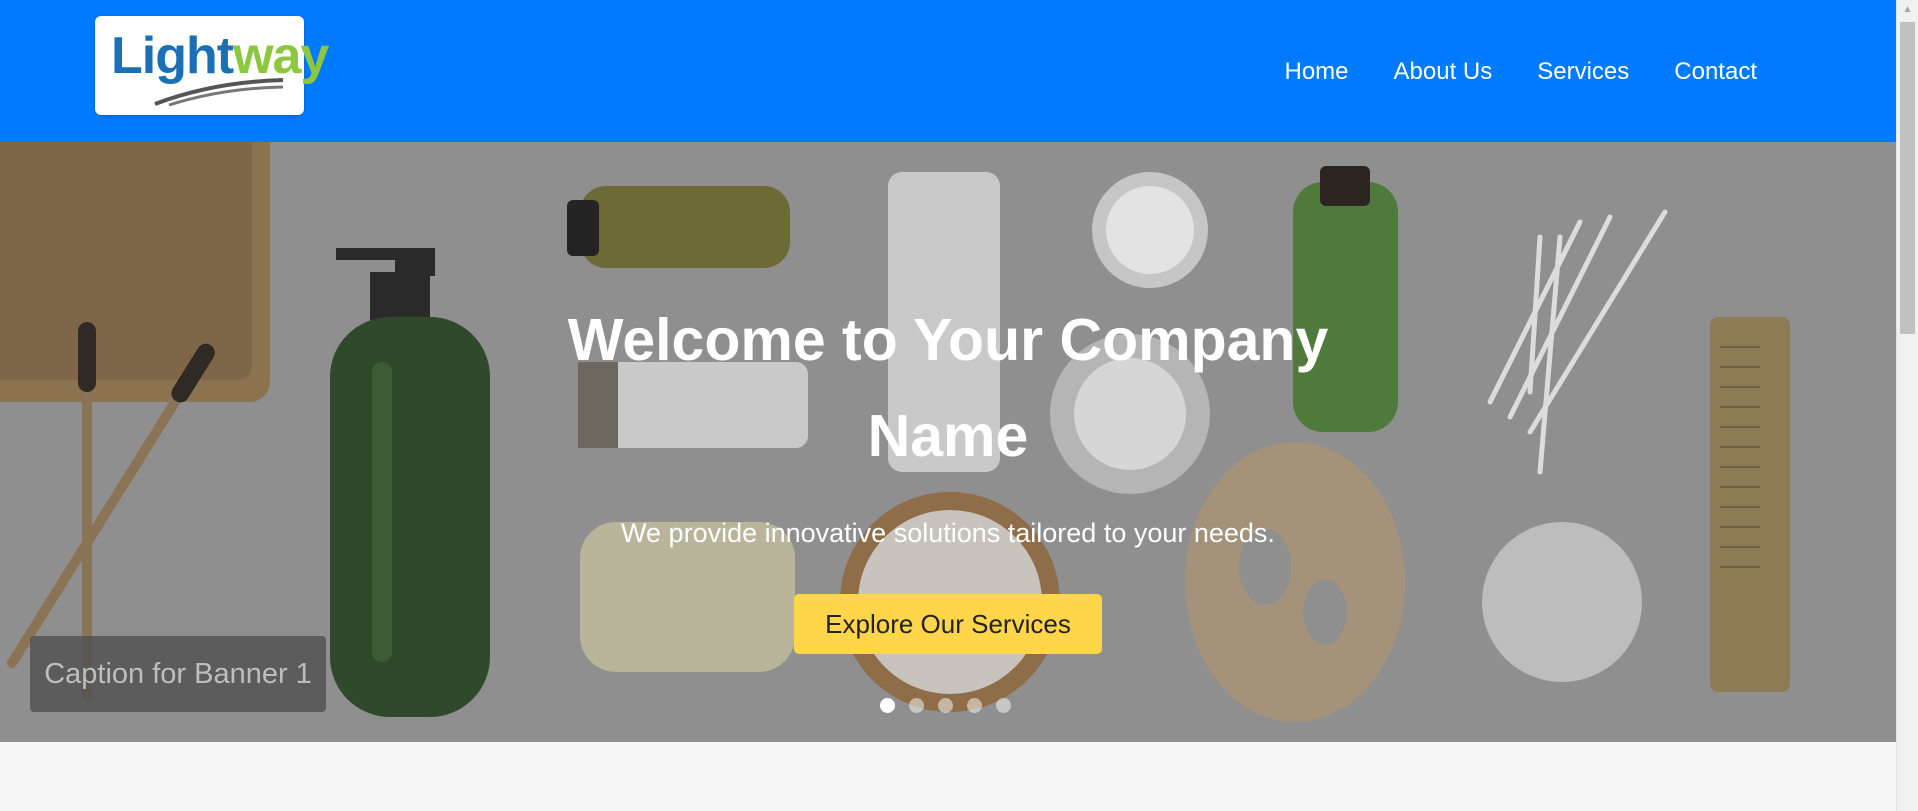 Image resolution: width=1918 pixels, height=811 pixels. What do you see at coordinates (1715, 72) in the screenshot?
I see `nav-contact: Contact` at bounding box center [1715, 72].